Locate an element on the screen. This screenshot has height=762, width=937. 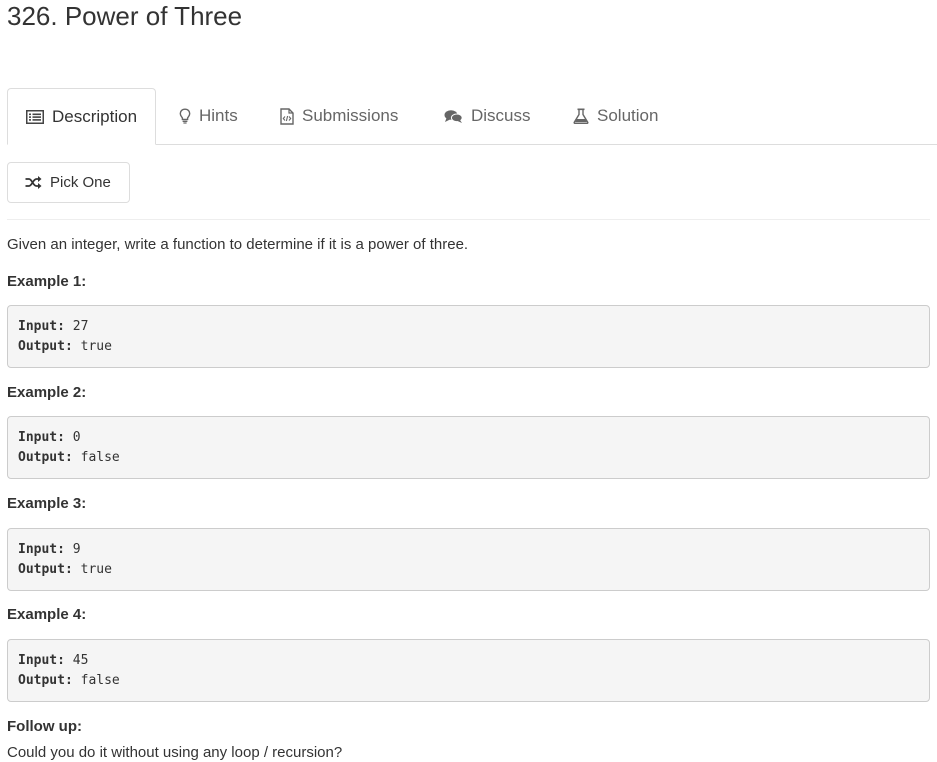
example-label: Example 4: is located at coordinates (47, 614).